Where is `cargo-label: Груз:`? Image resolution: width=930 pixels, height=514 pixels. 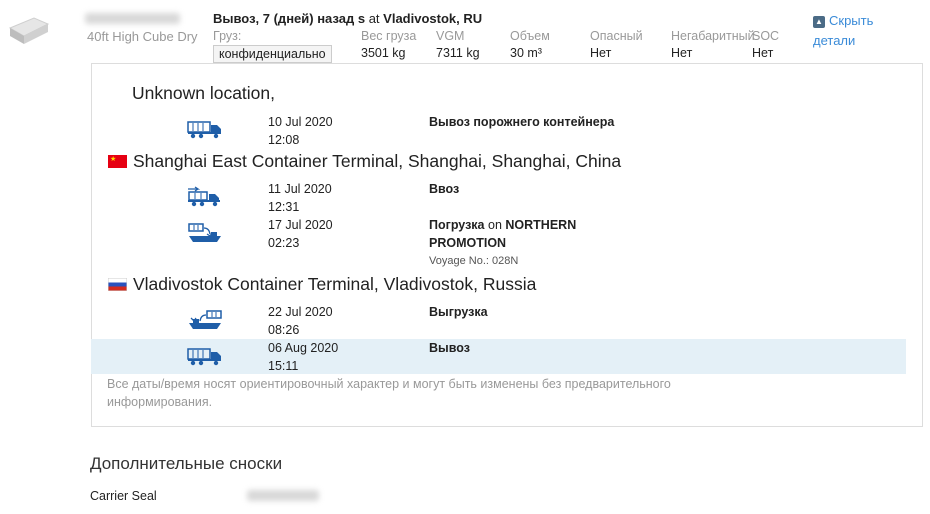 cargo-label: Груз: is located at coordinates (227, 36).